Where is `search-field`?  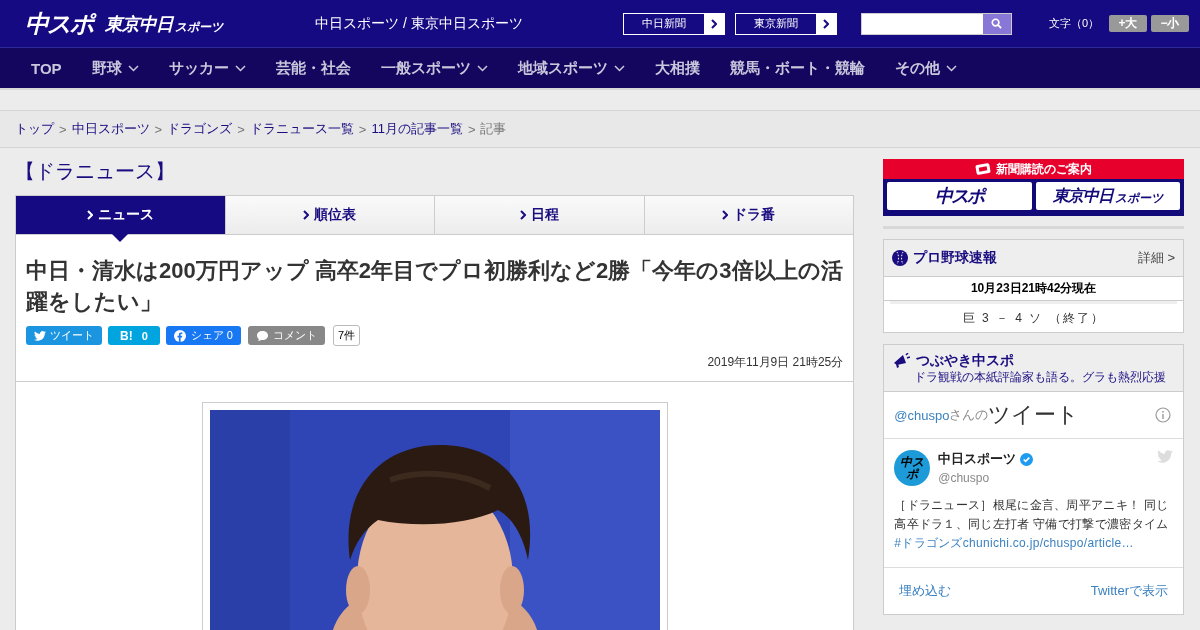 search-field is located at coordinates (936, 23).